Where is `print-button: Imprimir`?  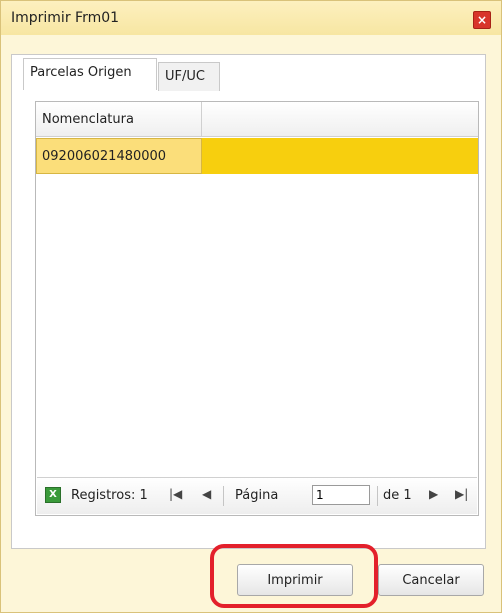
print-button: Imprimir is located at coordinates (295, 580).